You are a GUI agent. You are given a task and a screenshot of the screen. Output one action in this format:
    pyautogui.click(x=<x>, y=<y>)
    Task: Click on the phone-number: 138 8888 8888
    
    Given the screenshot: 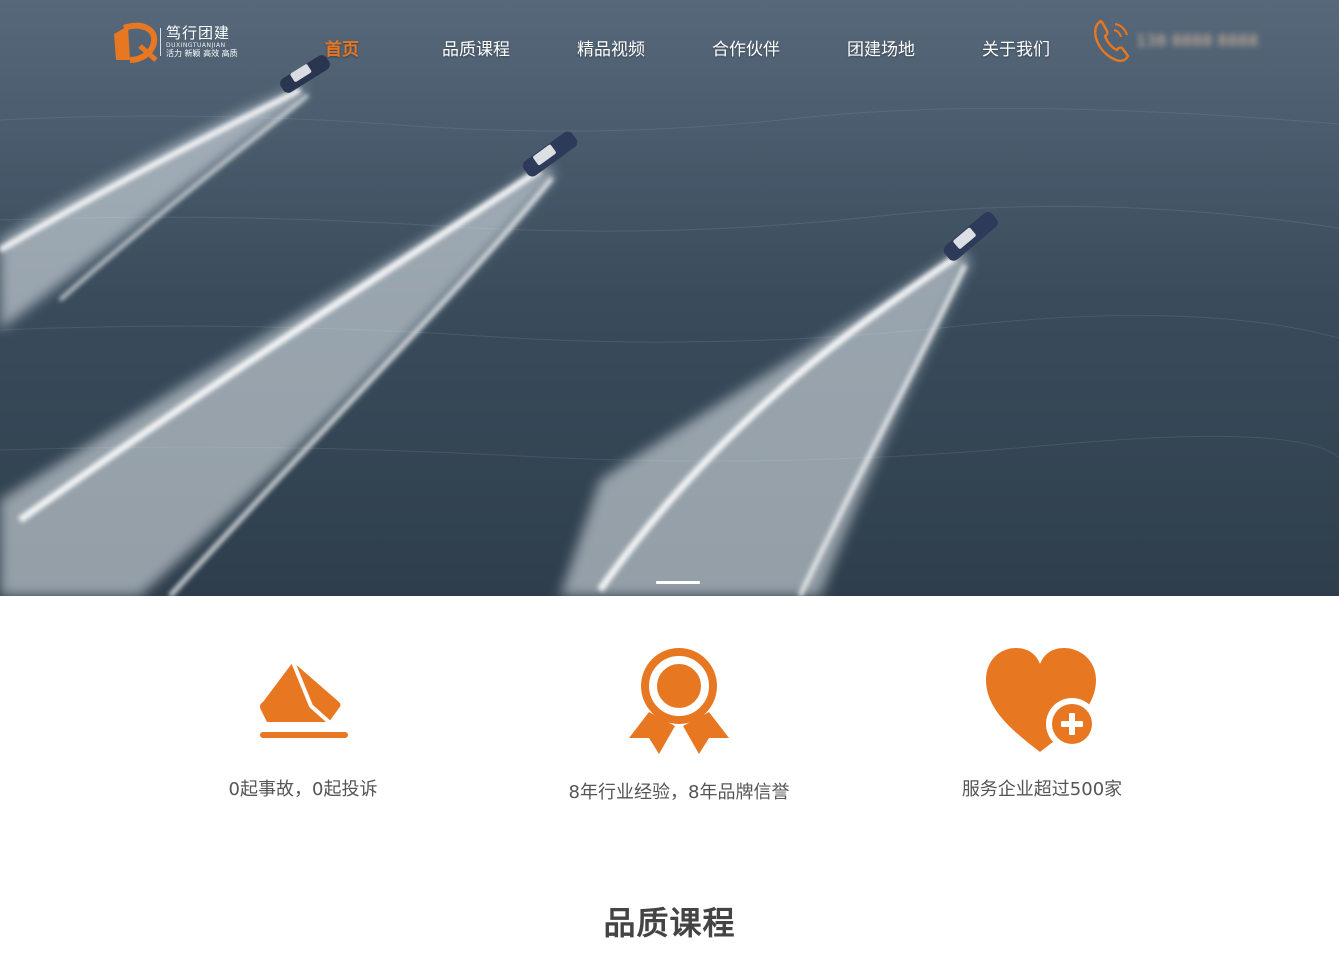 What is the action you would take?
    pyautogui.click(x=1197, y=41)
    